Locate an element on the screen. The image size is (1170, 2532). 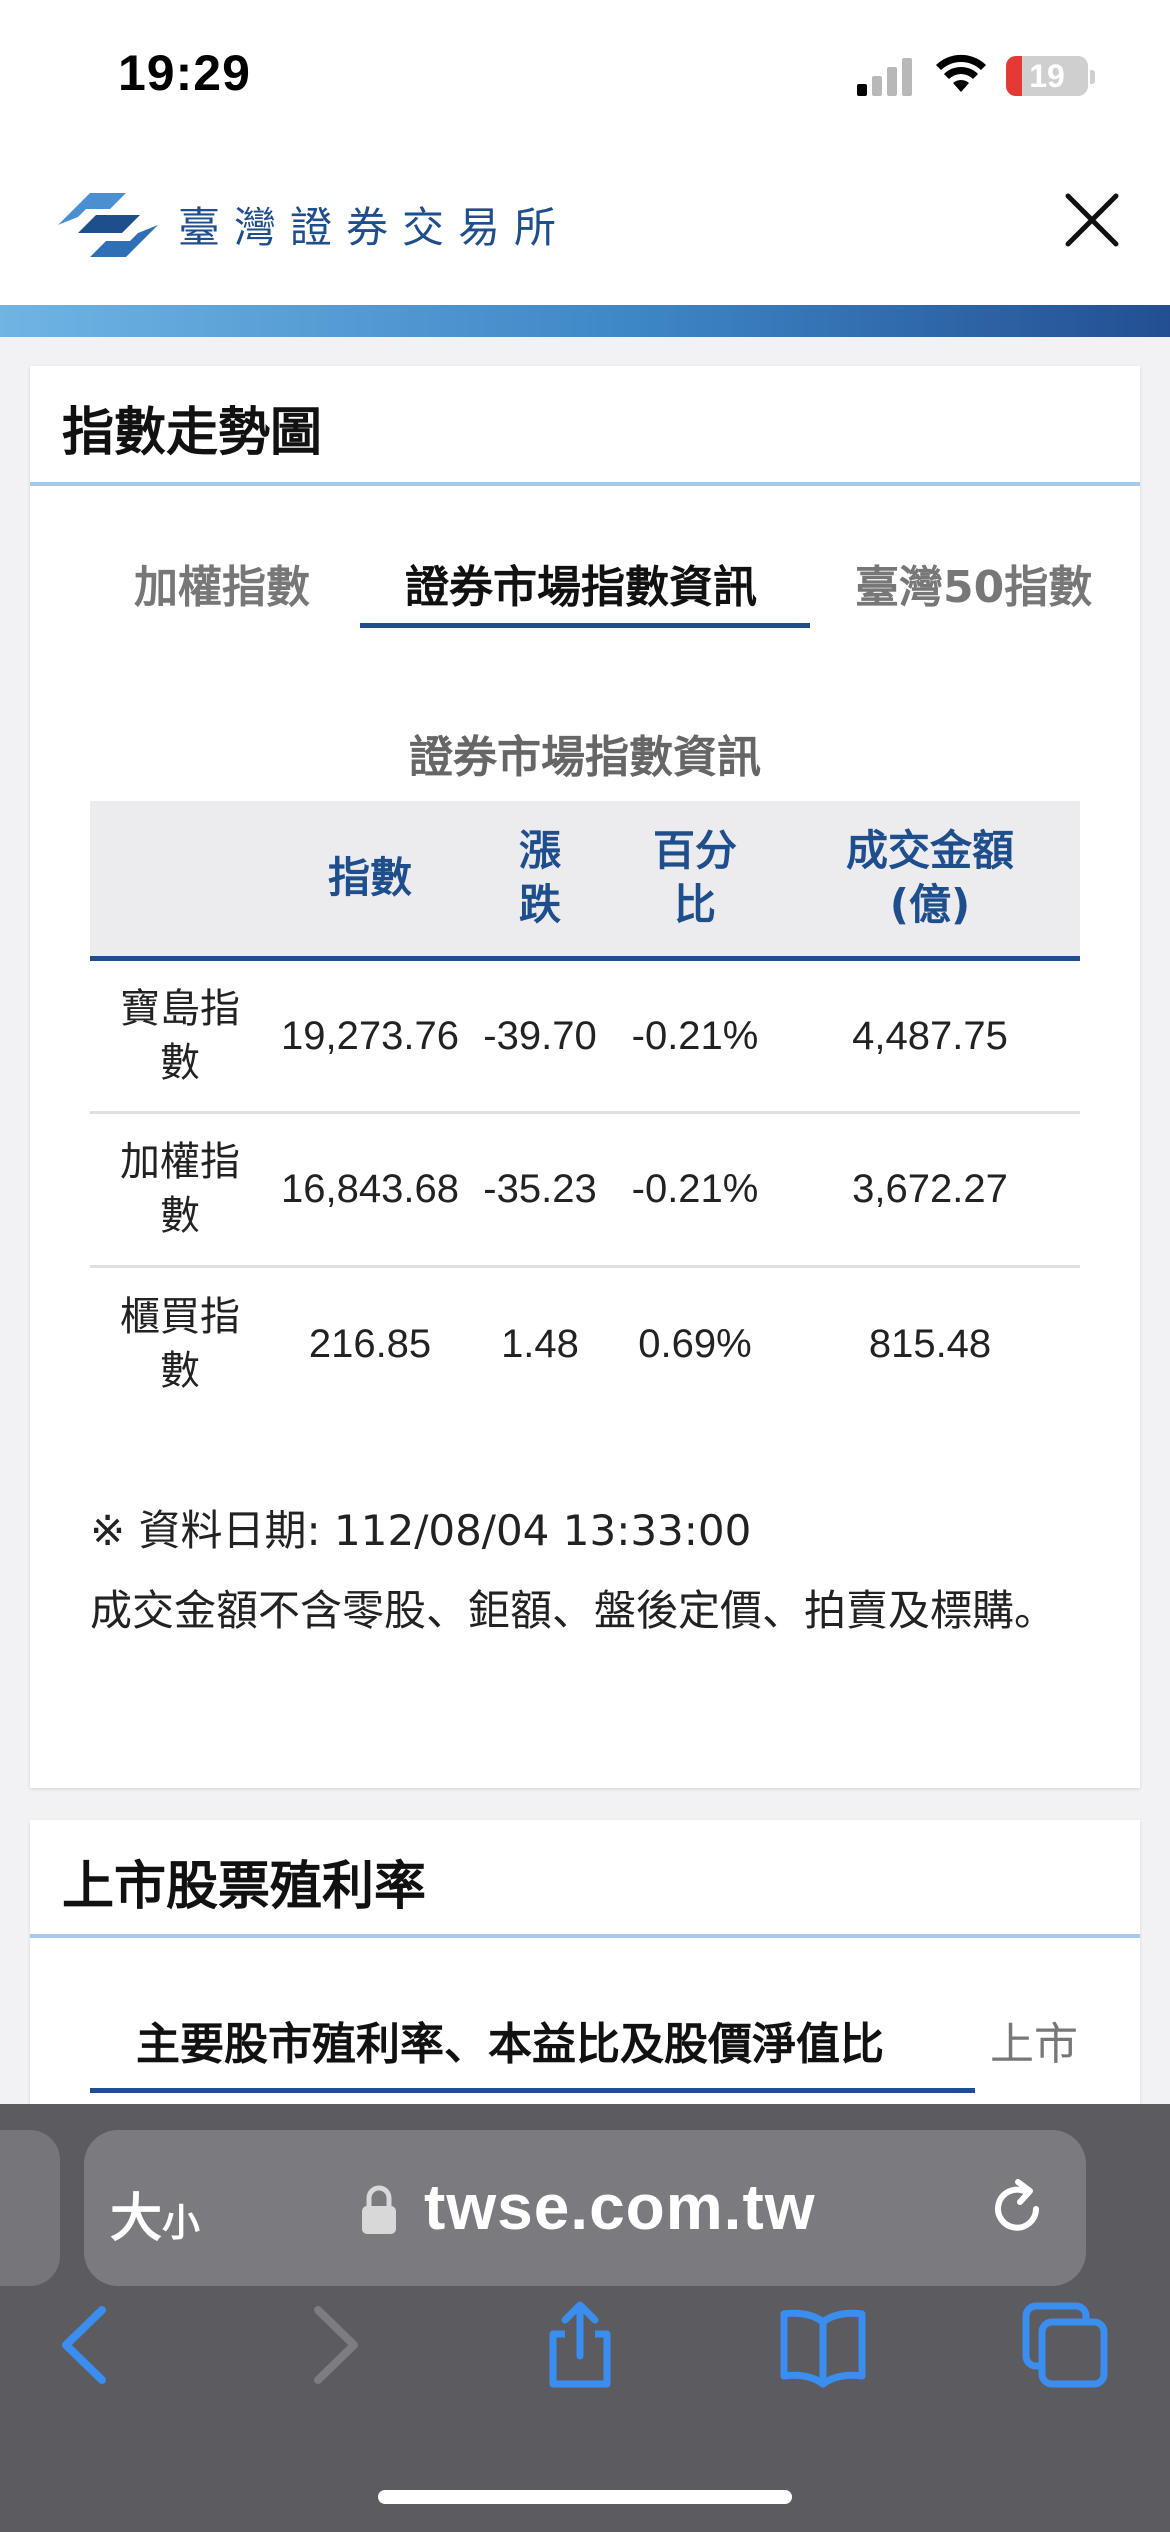
tab-taiwan50-index: 臺灣50指數 is located at coordinates (973, 583).